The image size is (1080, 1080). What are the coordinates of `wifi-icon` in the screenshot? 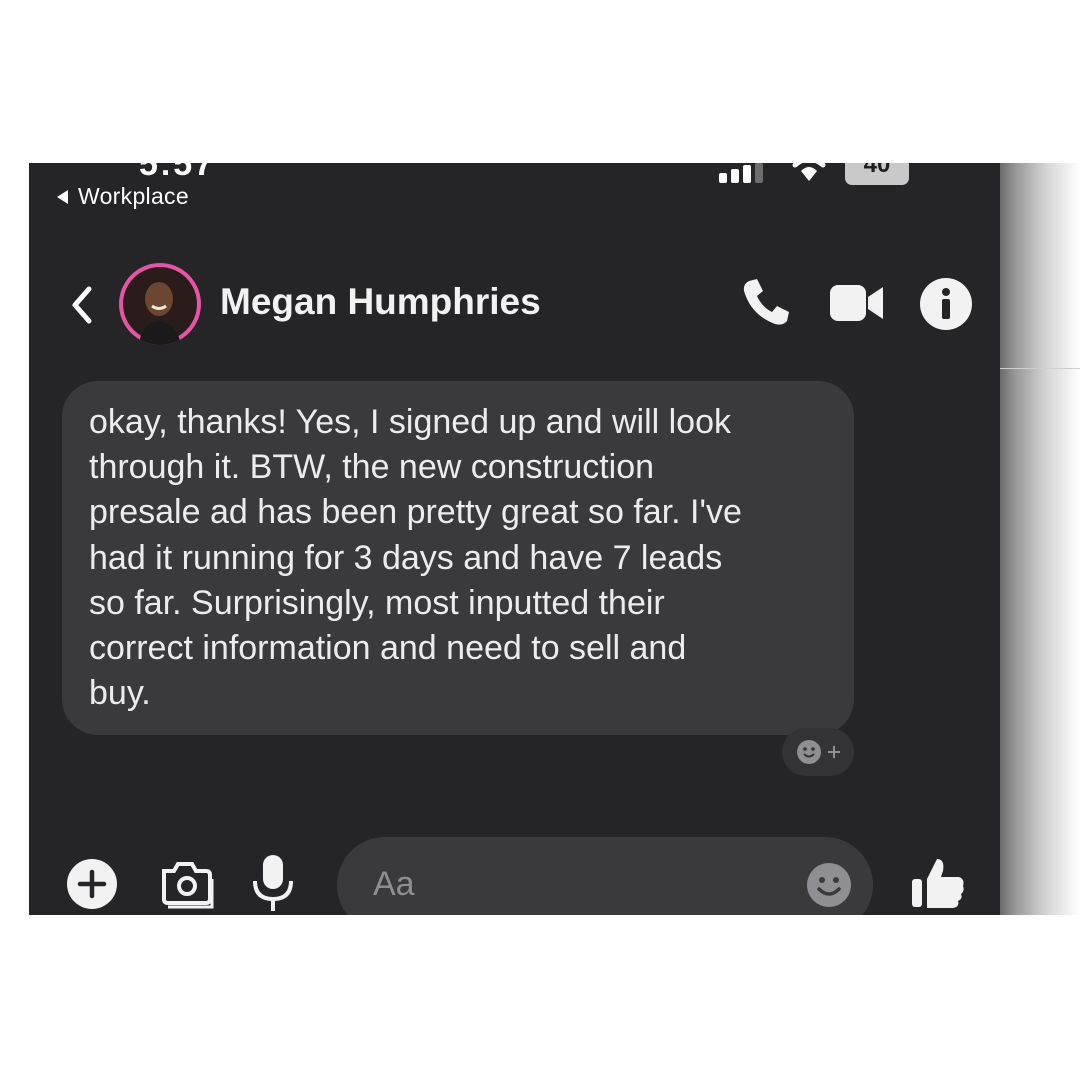 It's located at (809, 172).